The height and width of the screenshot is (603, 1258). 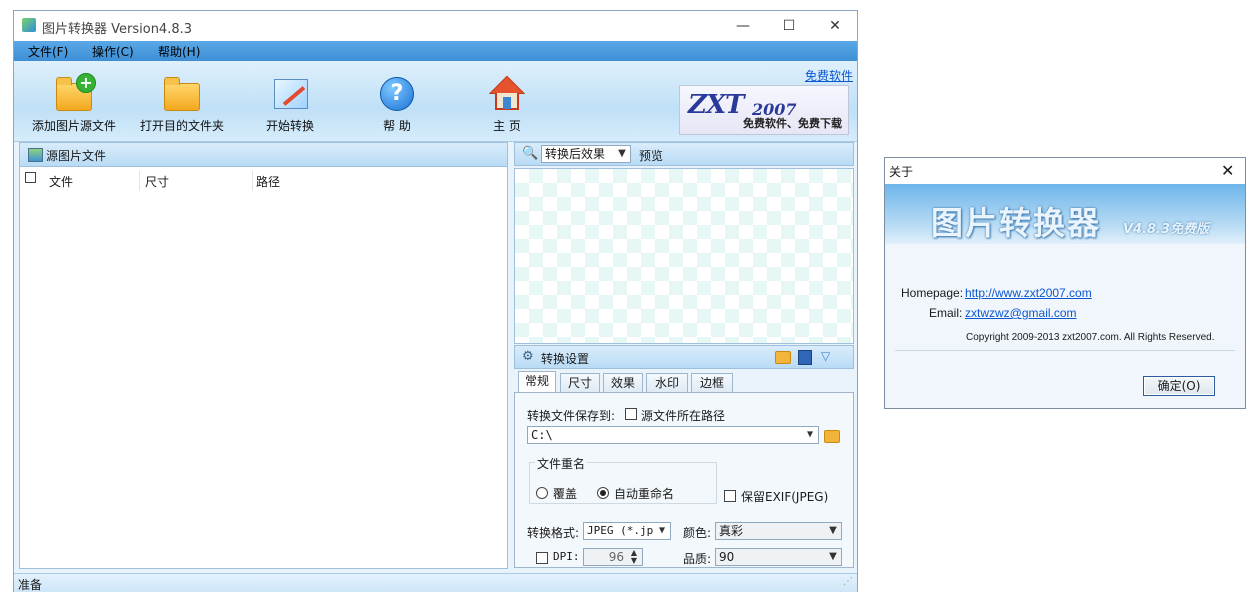 I want to click on column-file: 文件, so click(x=61, y=181).